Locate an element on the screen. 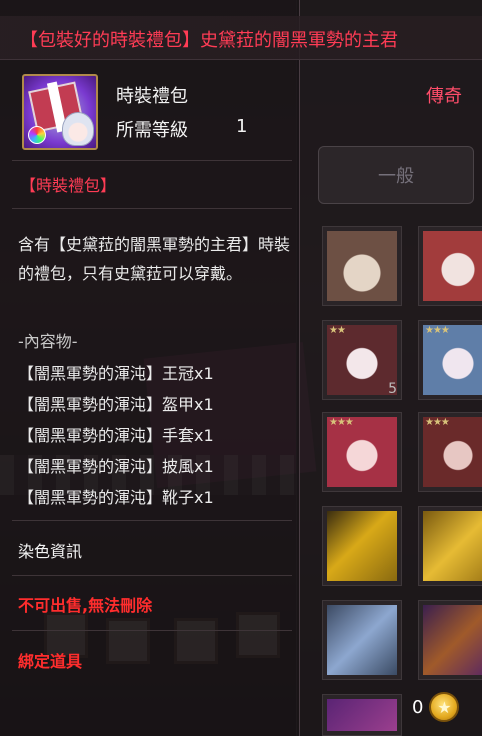 Image resolution: width=482 pixels, height=736 pixels. star-rating-icon: ★★ is located at coordinates (337, 330).